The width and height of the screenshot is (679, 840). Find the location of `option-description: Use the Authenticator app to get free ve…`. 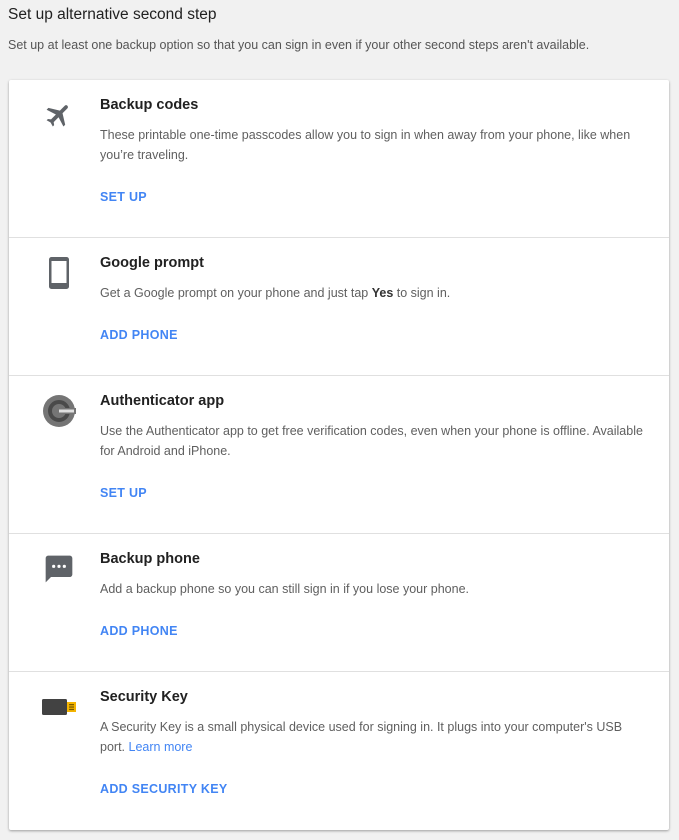

option-description: Use the Authenticator app to get free ve… is located at coordinates (371, 441).